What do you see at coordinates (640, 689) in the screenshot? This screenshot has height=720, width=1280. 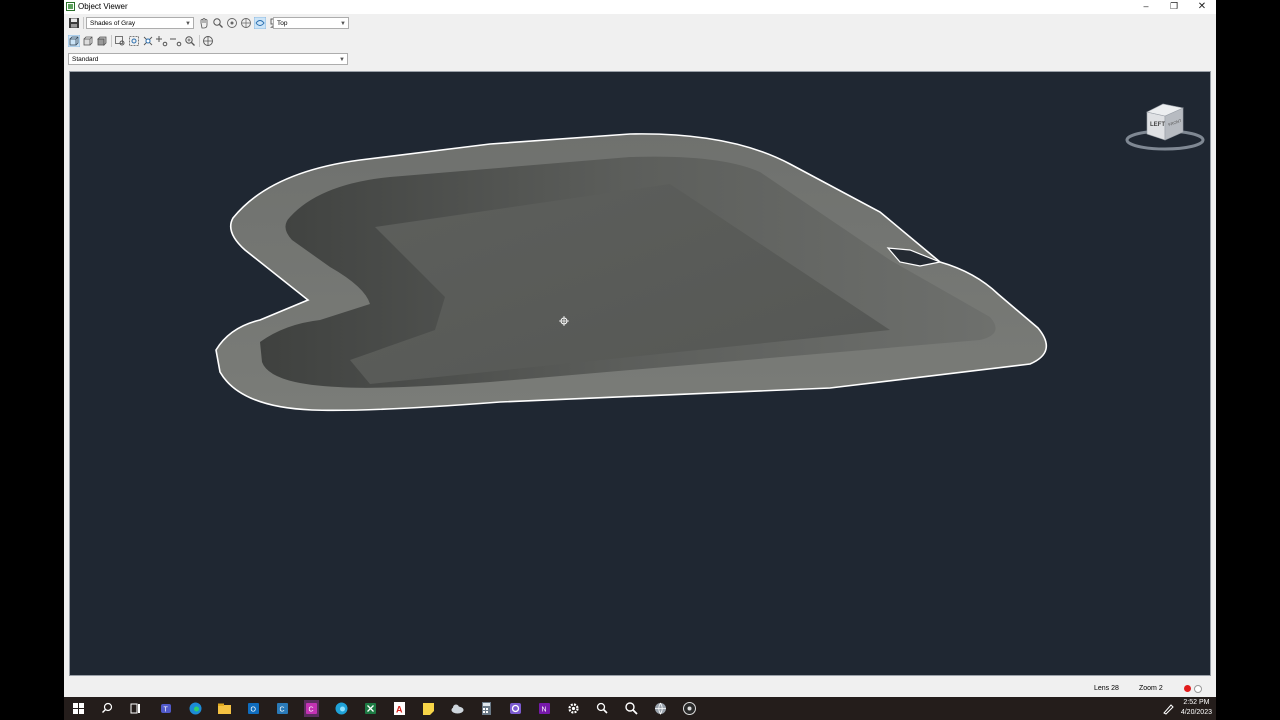 I see `status-bar: Lens 28 Zoom 2` at bounding box center [640, 689].